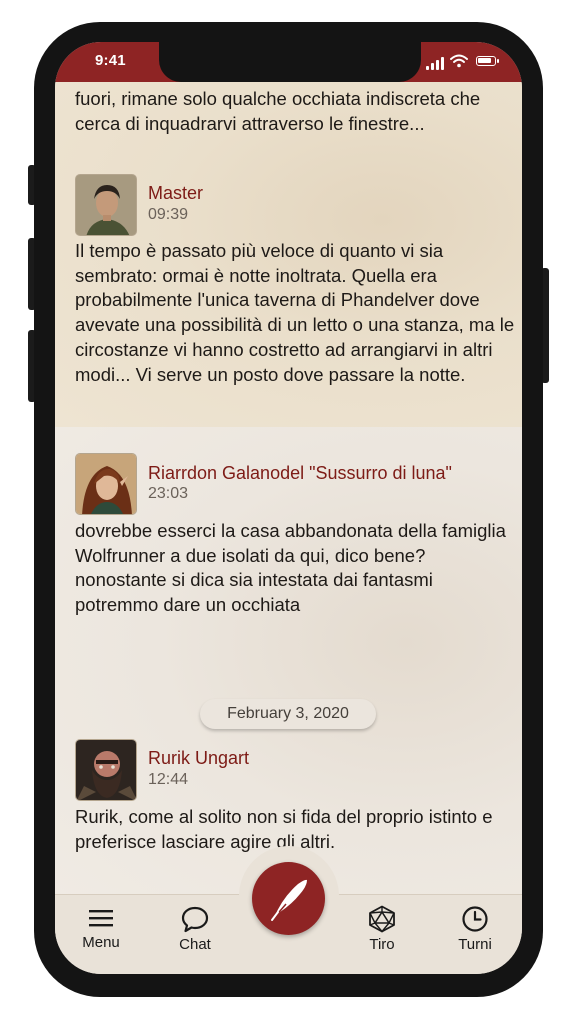 This screenshot has width=577, height=1019. Describe the element at coordinates (382, 944) in the screenshot. I see `nav-label: Tiro` at that location.